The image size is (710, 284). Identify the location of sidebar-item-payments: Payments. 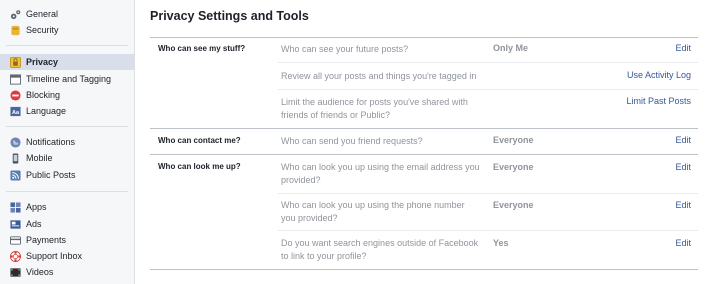
(67, 240).